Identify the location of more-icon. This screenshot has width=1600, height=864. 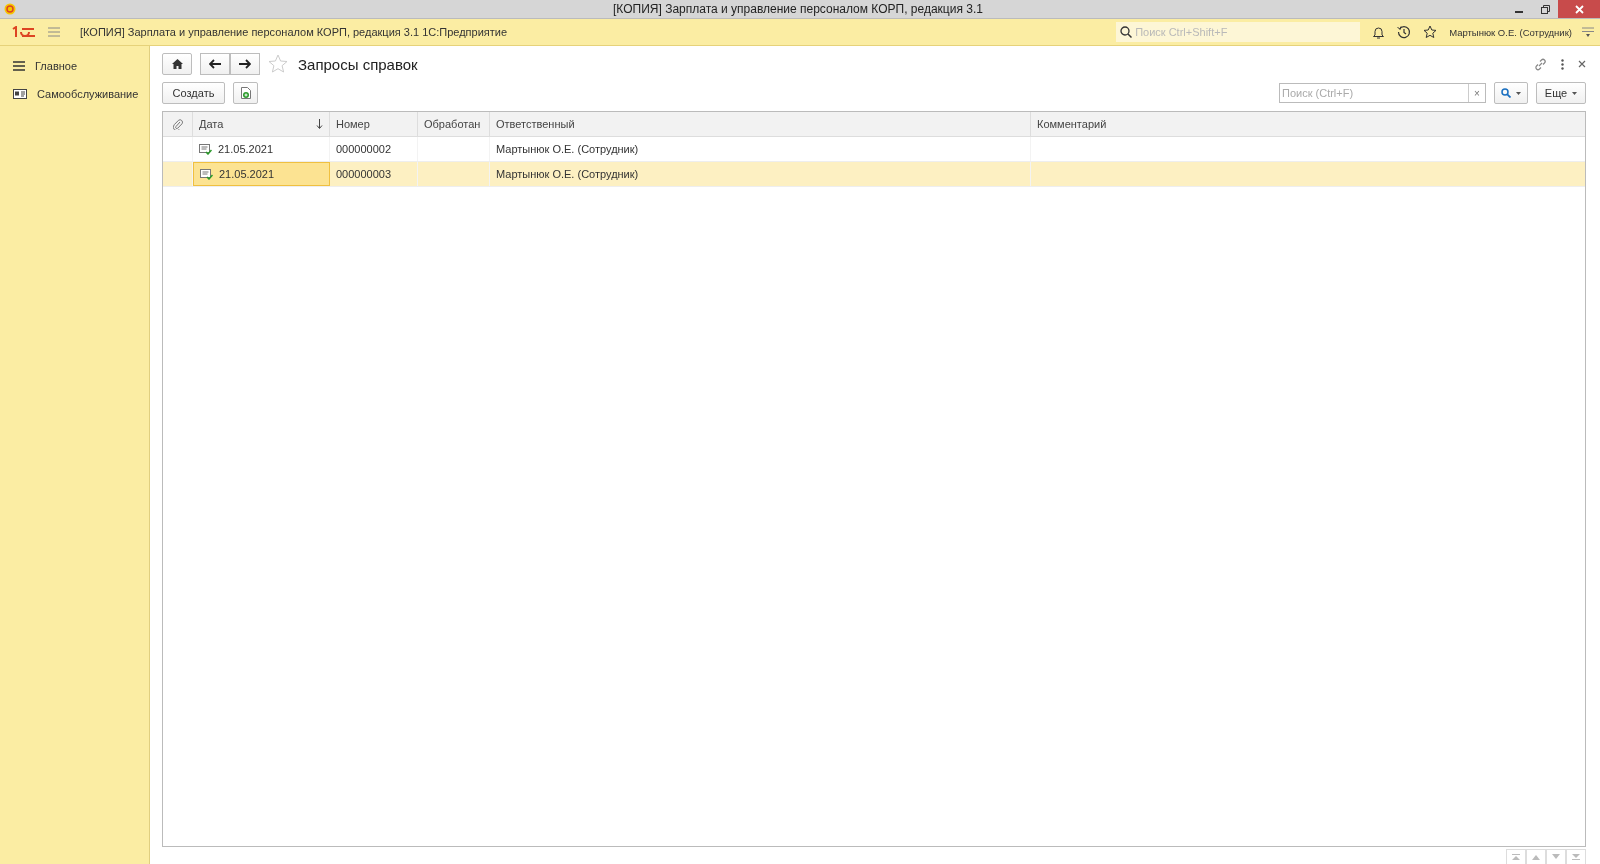
(1562, 64).